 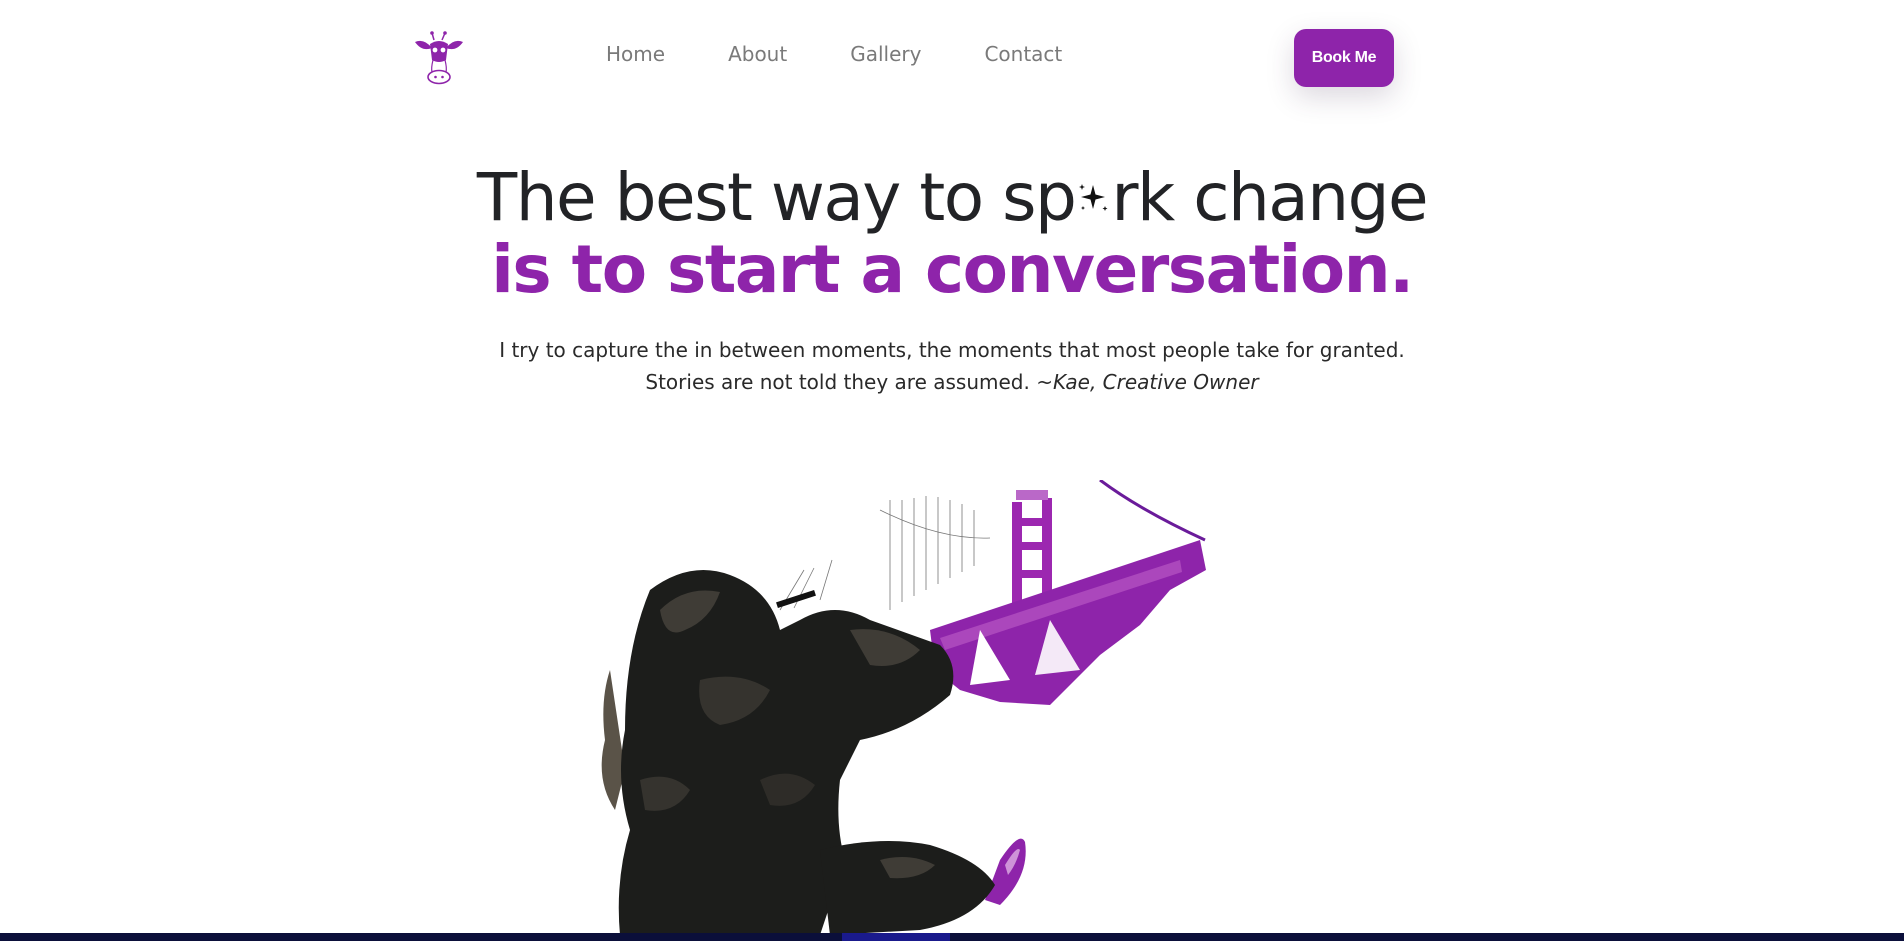 What do you see at coordinates (837, 382) in the screenshot?
I see `quote-text: Stories are not told they are assumed.` at bounding box center [837, 382].